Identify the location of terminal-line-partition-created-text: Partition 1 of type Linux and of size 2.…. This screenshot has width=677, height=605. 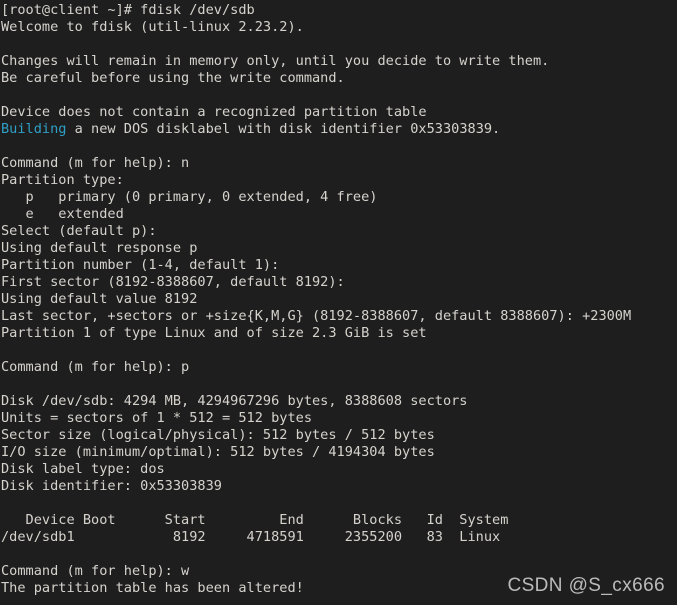
(214, 333).